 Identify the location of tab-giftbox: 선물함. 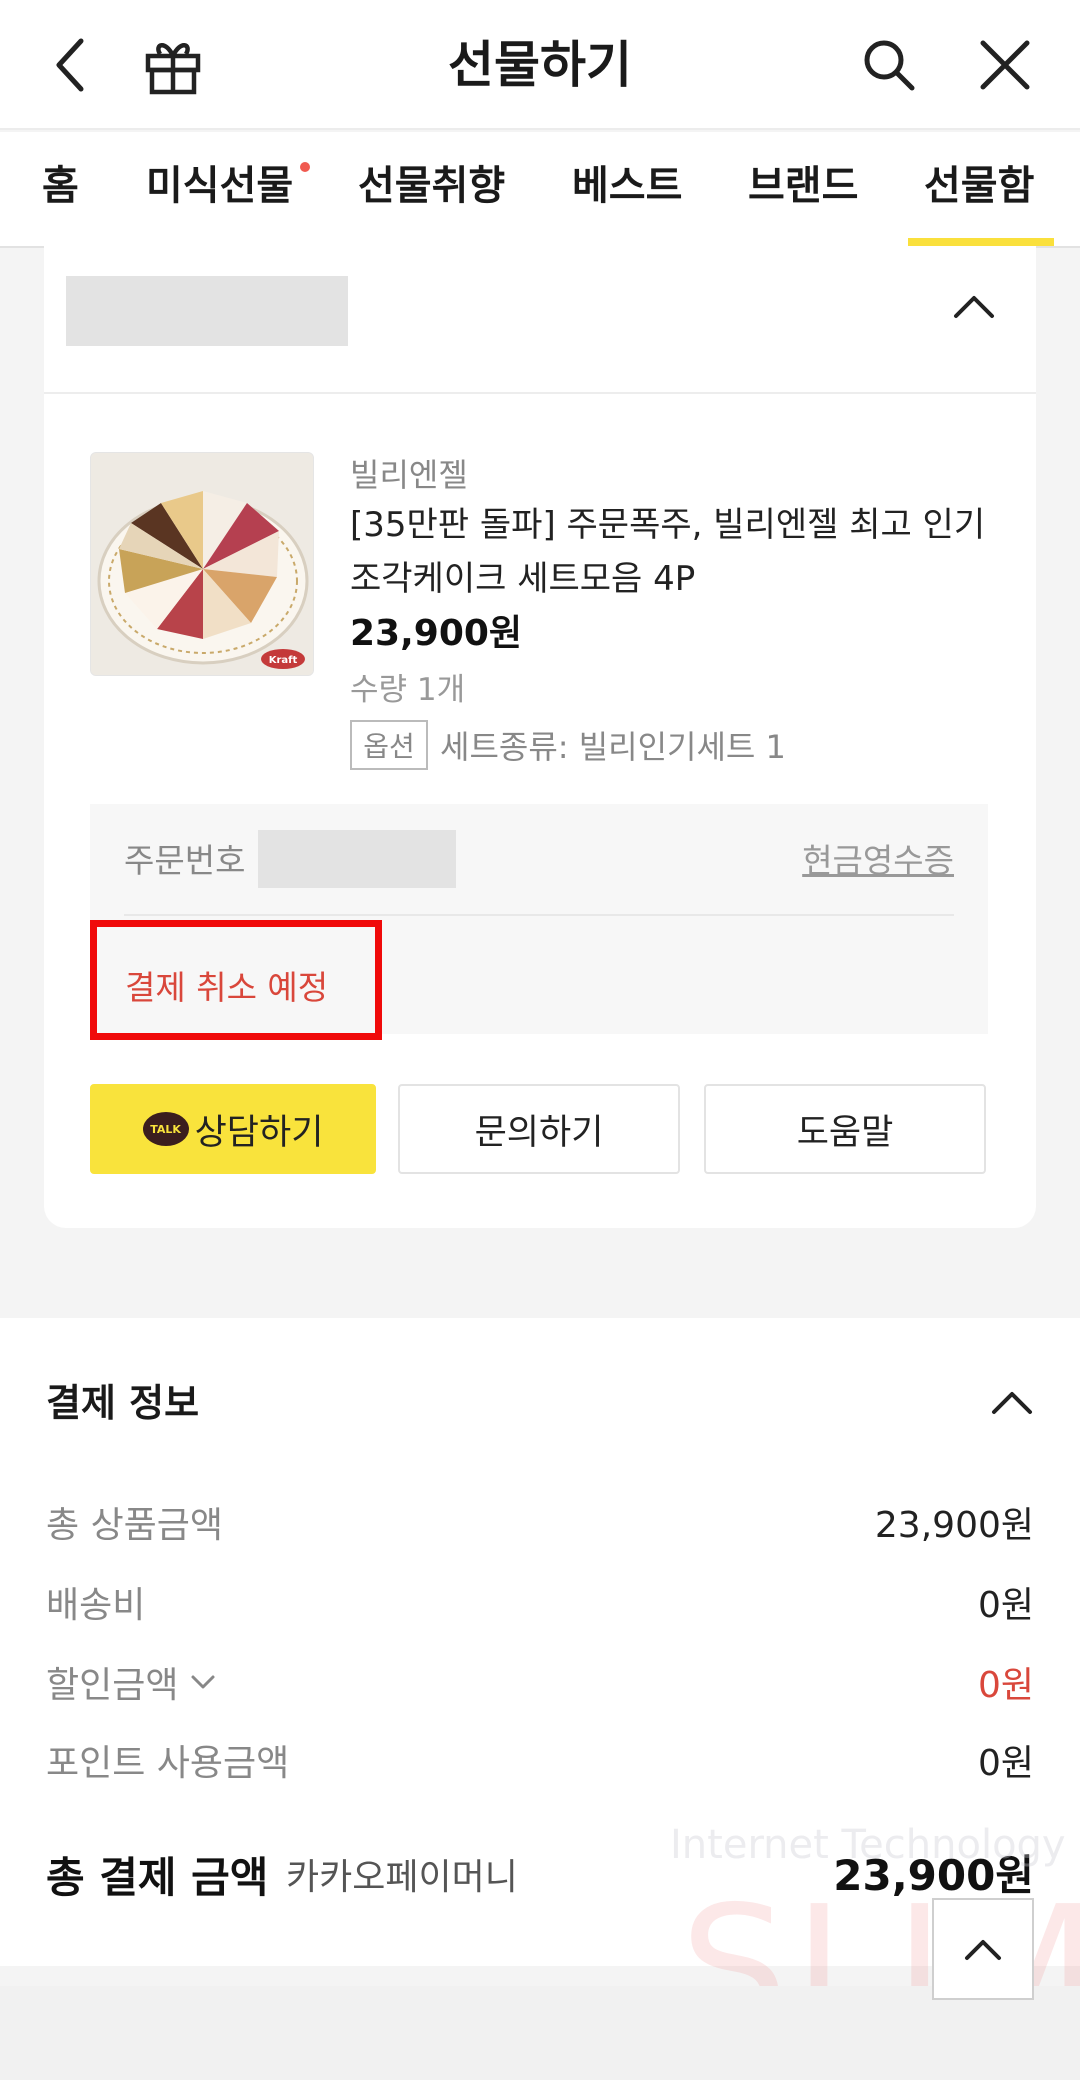
(979, 190).